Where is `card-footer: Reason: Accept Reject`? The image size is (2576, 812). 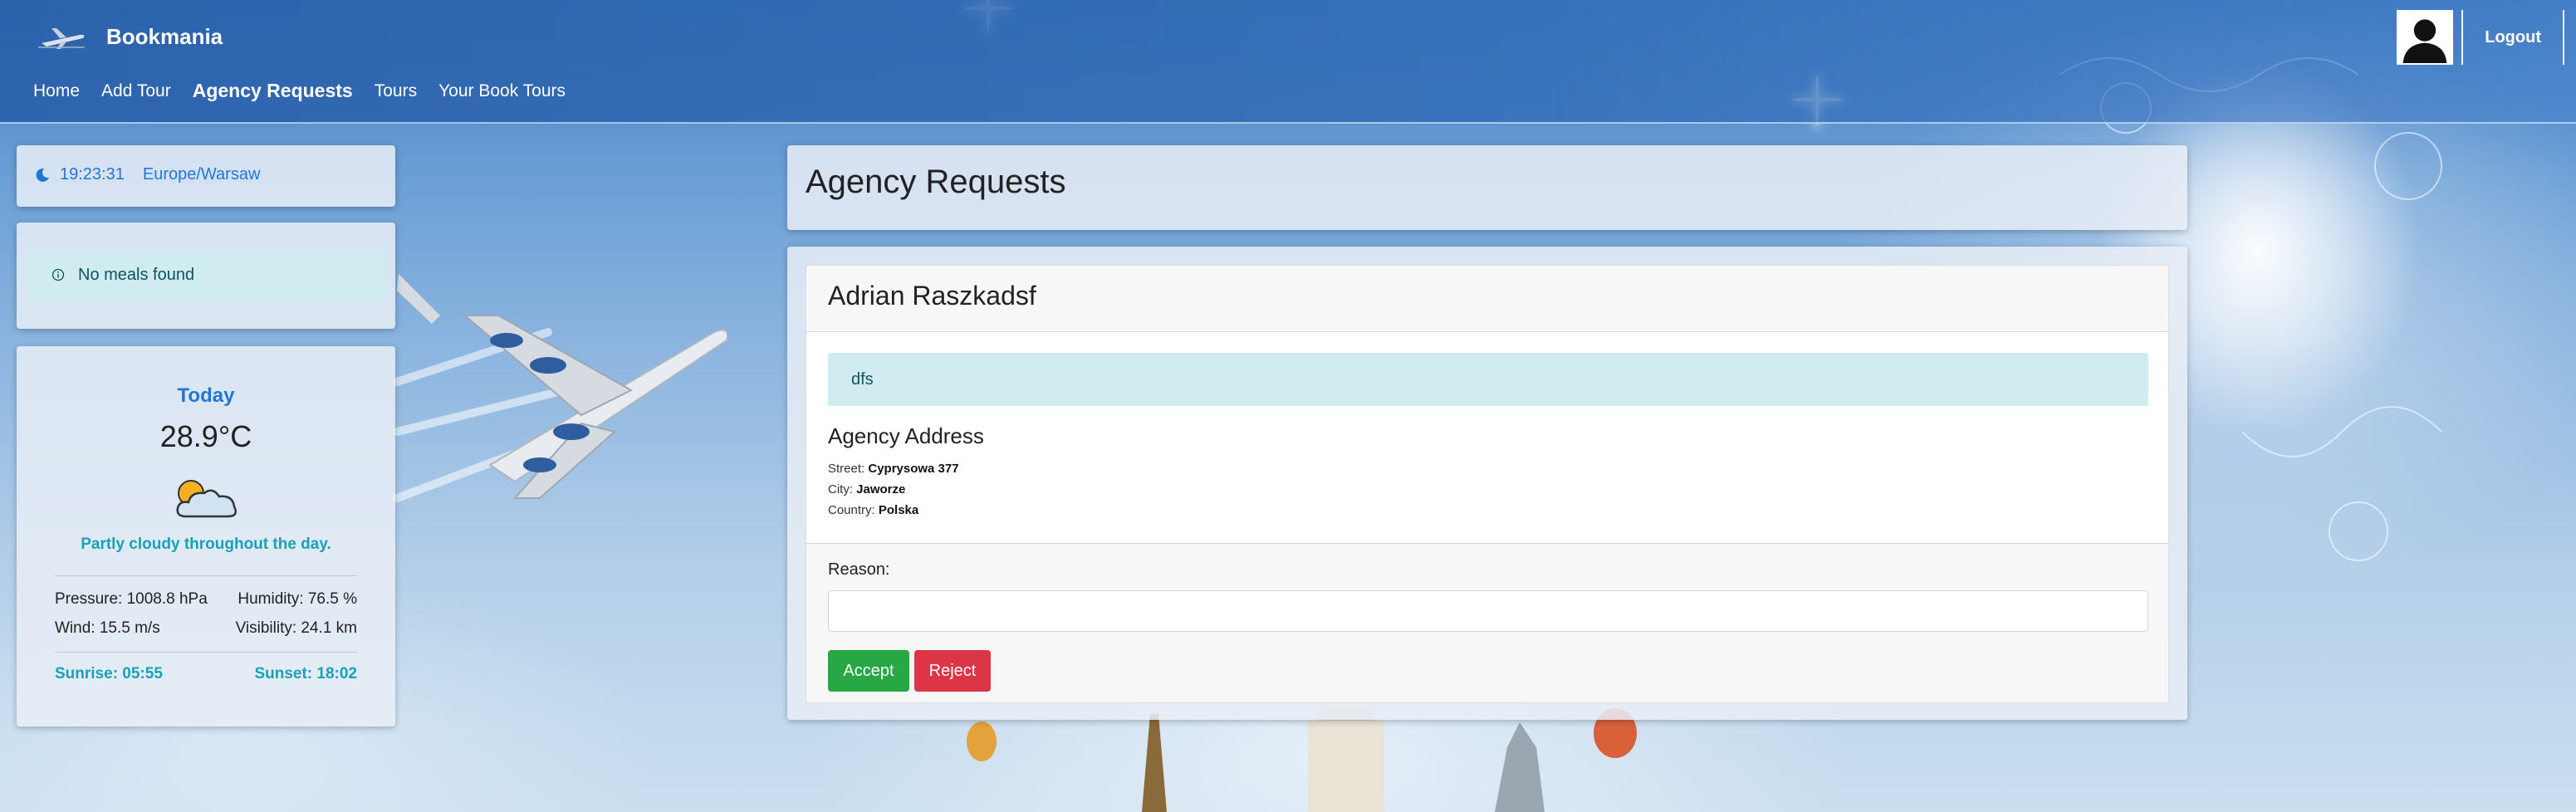
card-footer: Reason: Accept Reject is located at coordinates (1487, 622).